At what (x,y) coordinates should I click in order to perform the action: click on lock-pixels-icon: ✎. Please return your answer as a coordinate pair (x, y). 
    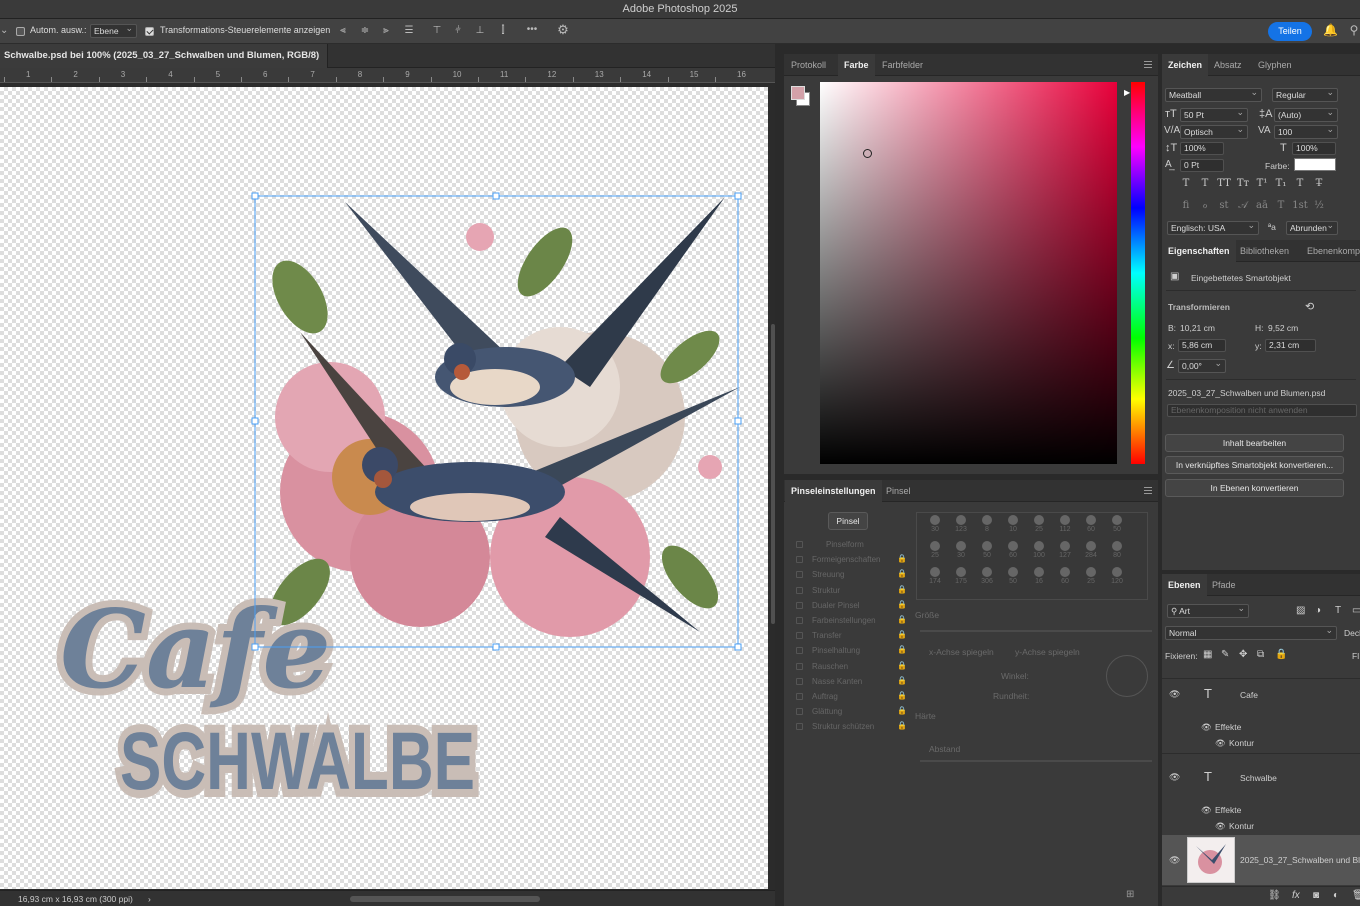
    Looking at the image, I should click on (1225, 654).